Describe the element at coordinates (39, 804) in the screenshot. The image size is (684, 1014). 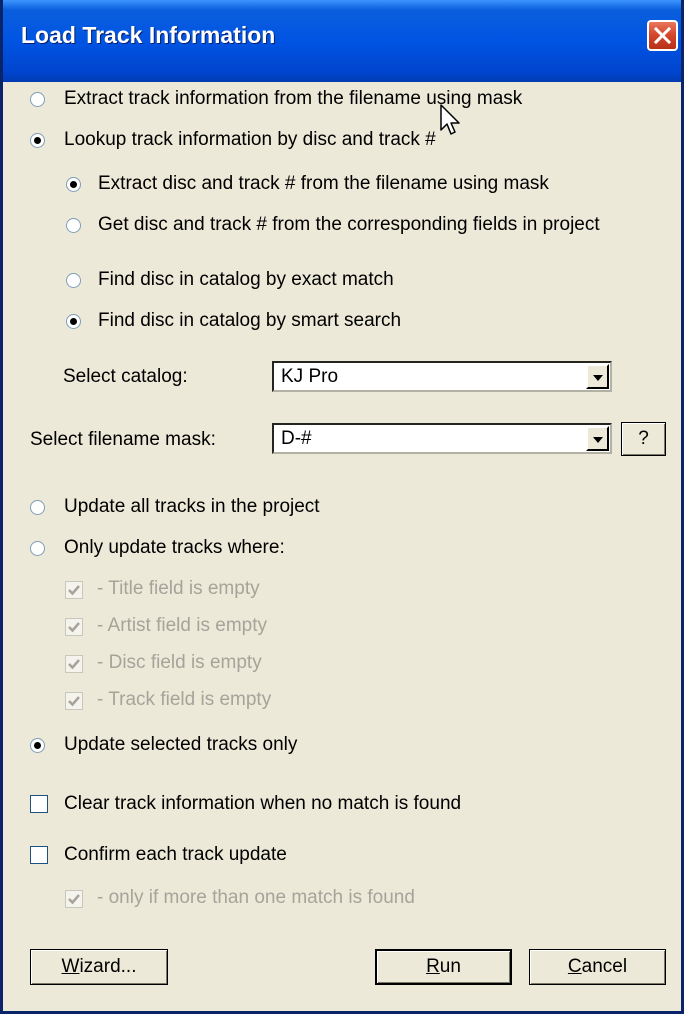
I see `clear-info-checkbox` at that location.